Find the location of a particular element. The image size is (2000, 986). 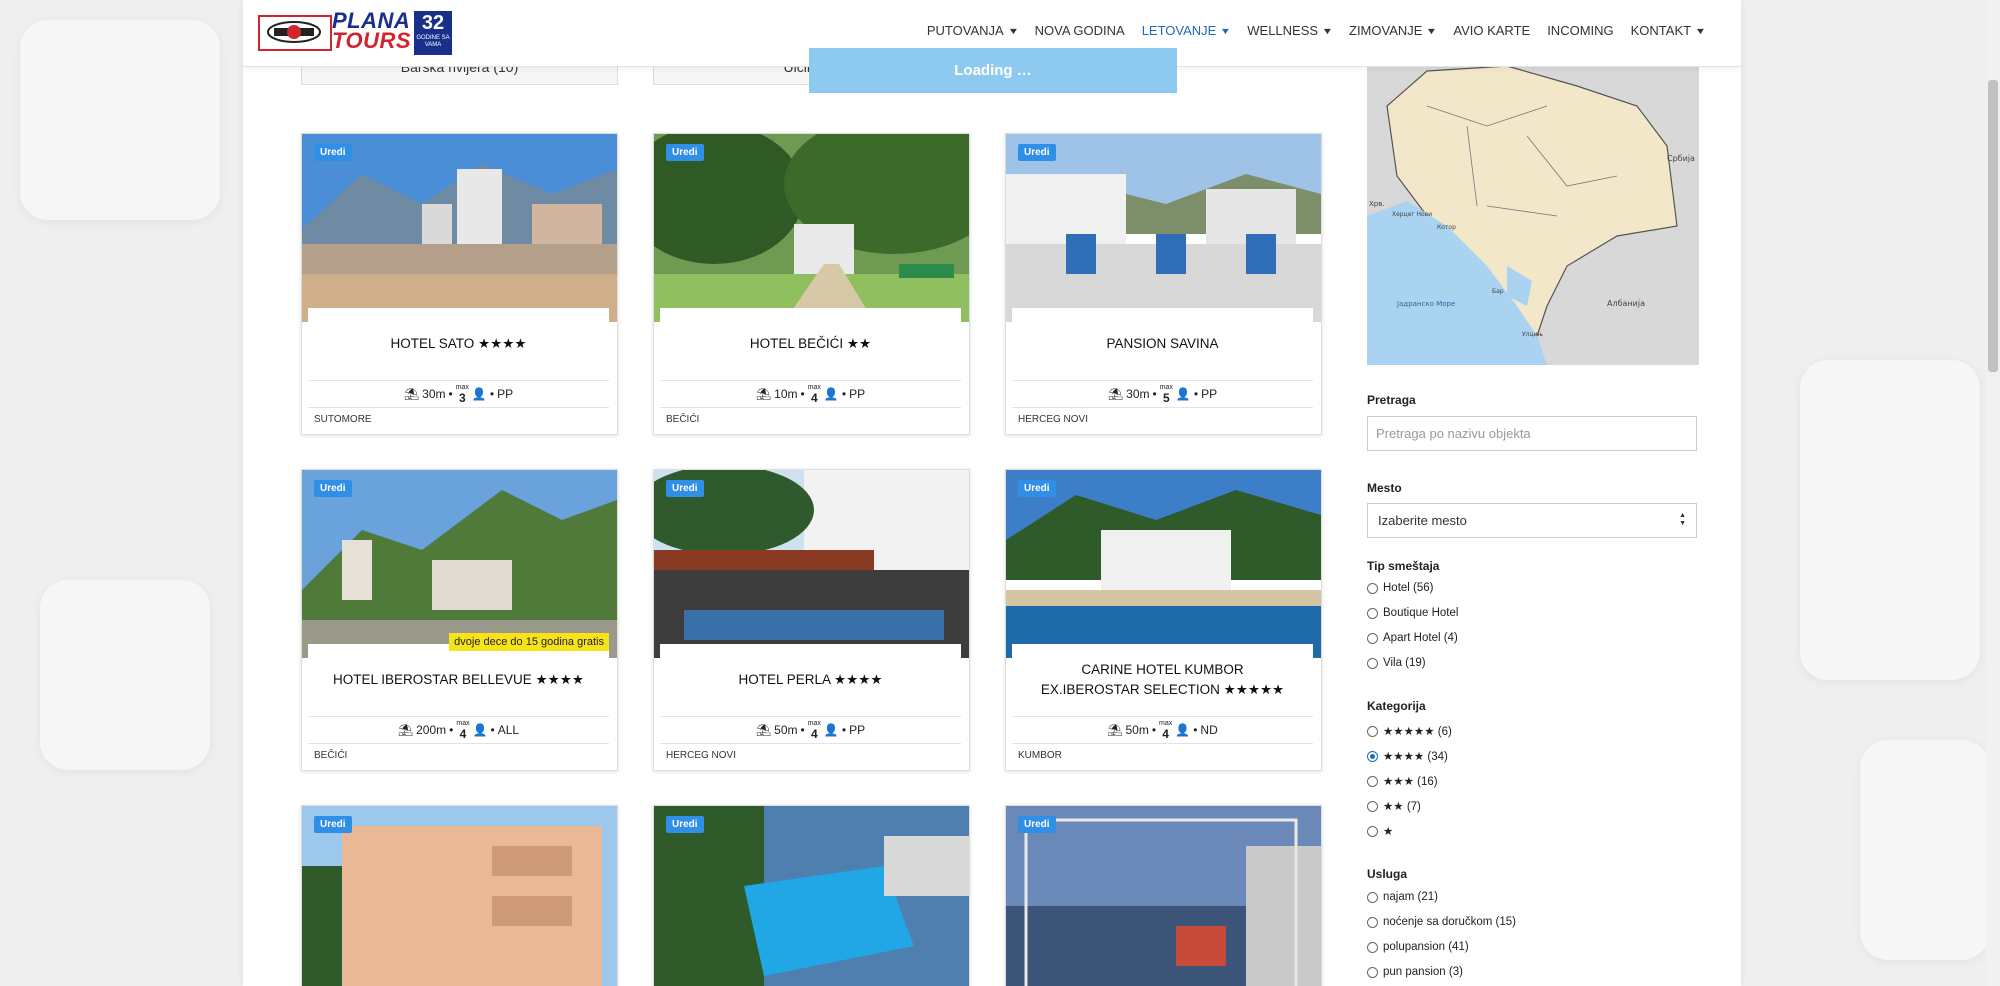

nav-item-wellness: WELLNESS ▼ is located at coordinates (1290, 30).